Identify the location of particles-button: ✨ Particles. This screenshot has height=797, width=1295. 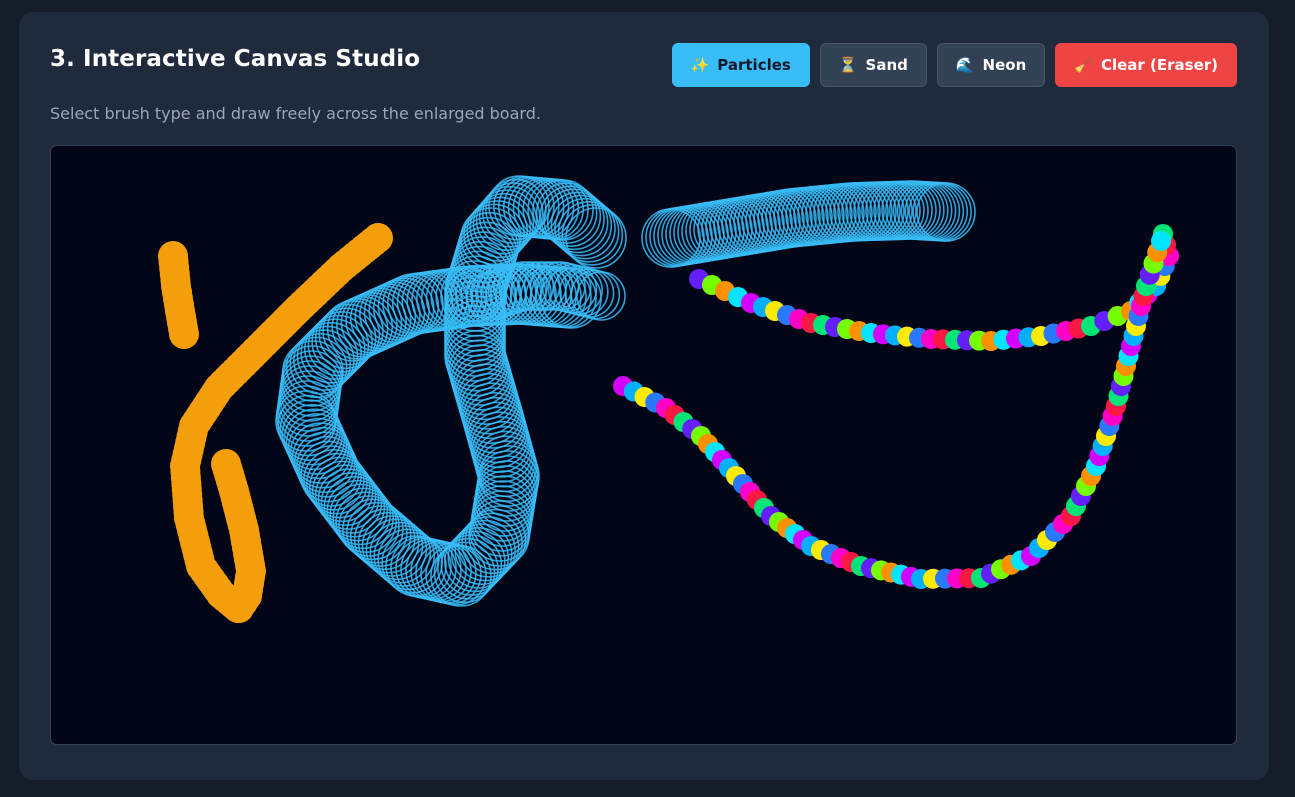
(740, 65).